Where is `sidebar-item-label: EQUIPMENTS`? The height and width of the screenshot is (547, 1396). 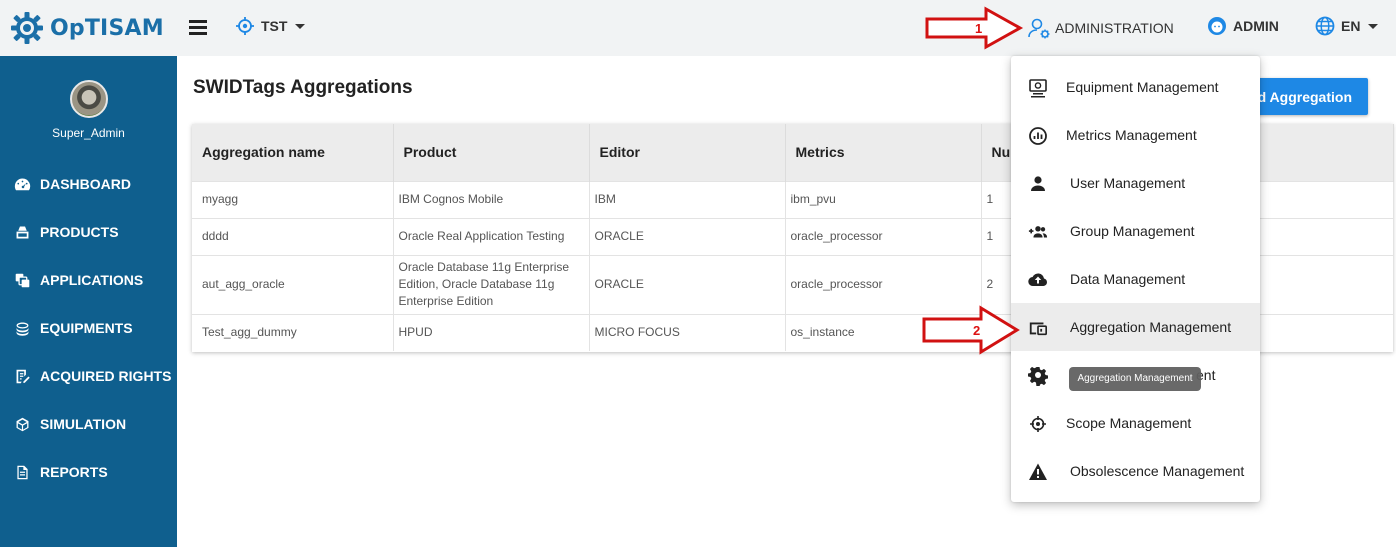
sidebar-item-label: EQUIPMENTS is located at coordinates (86, 328).